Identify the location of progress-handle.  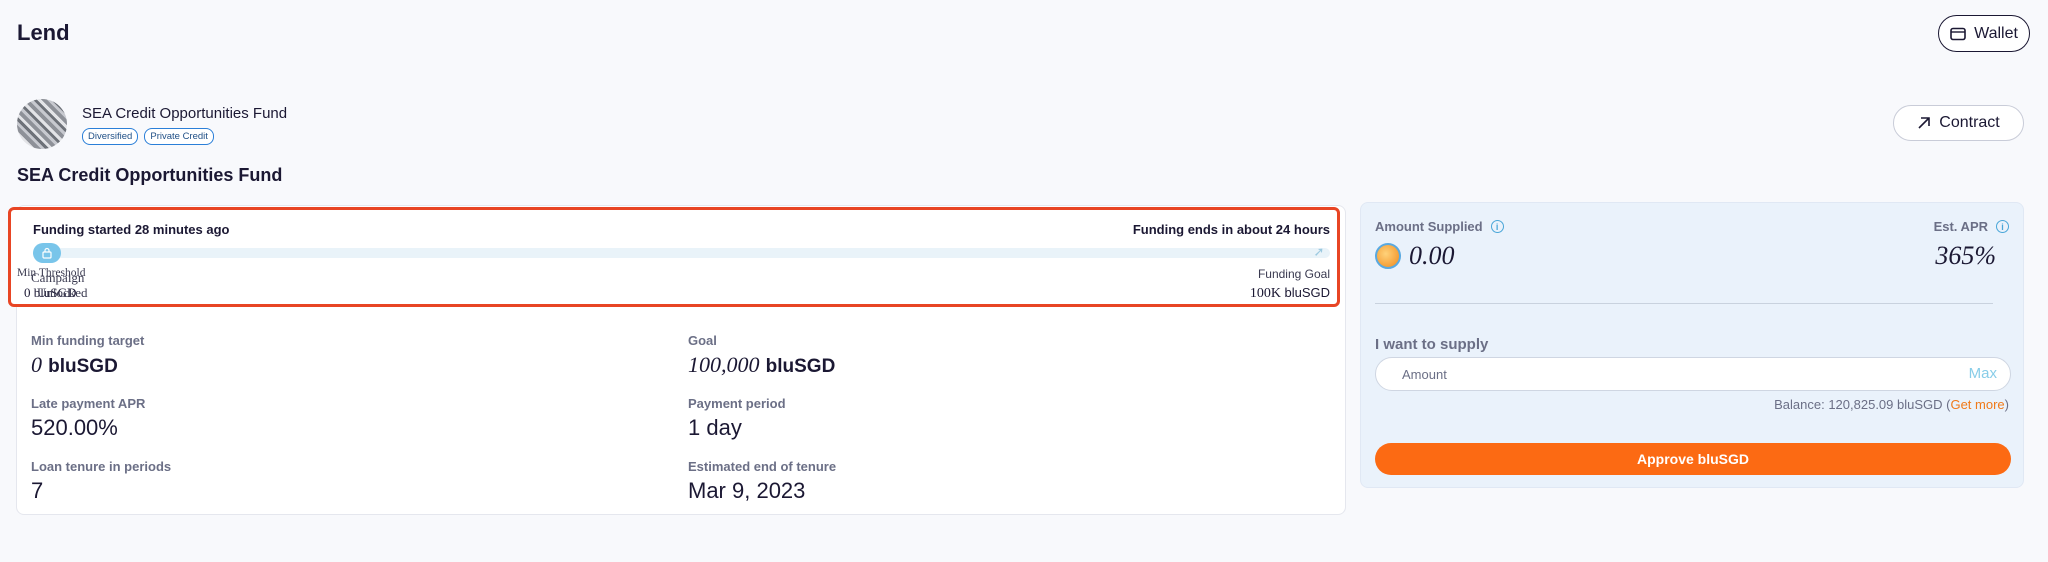
(47, 253).